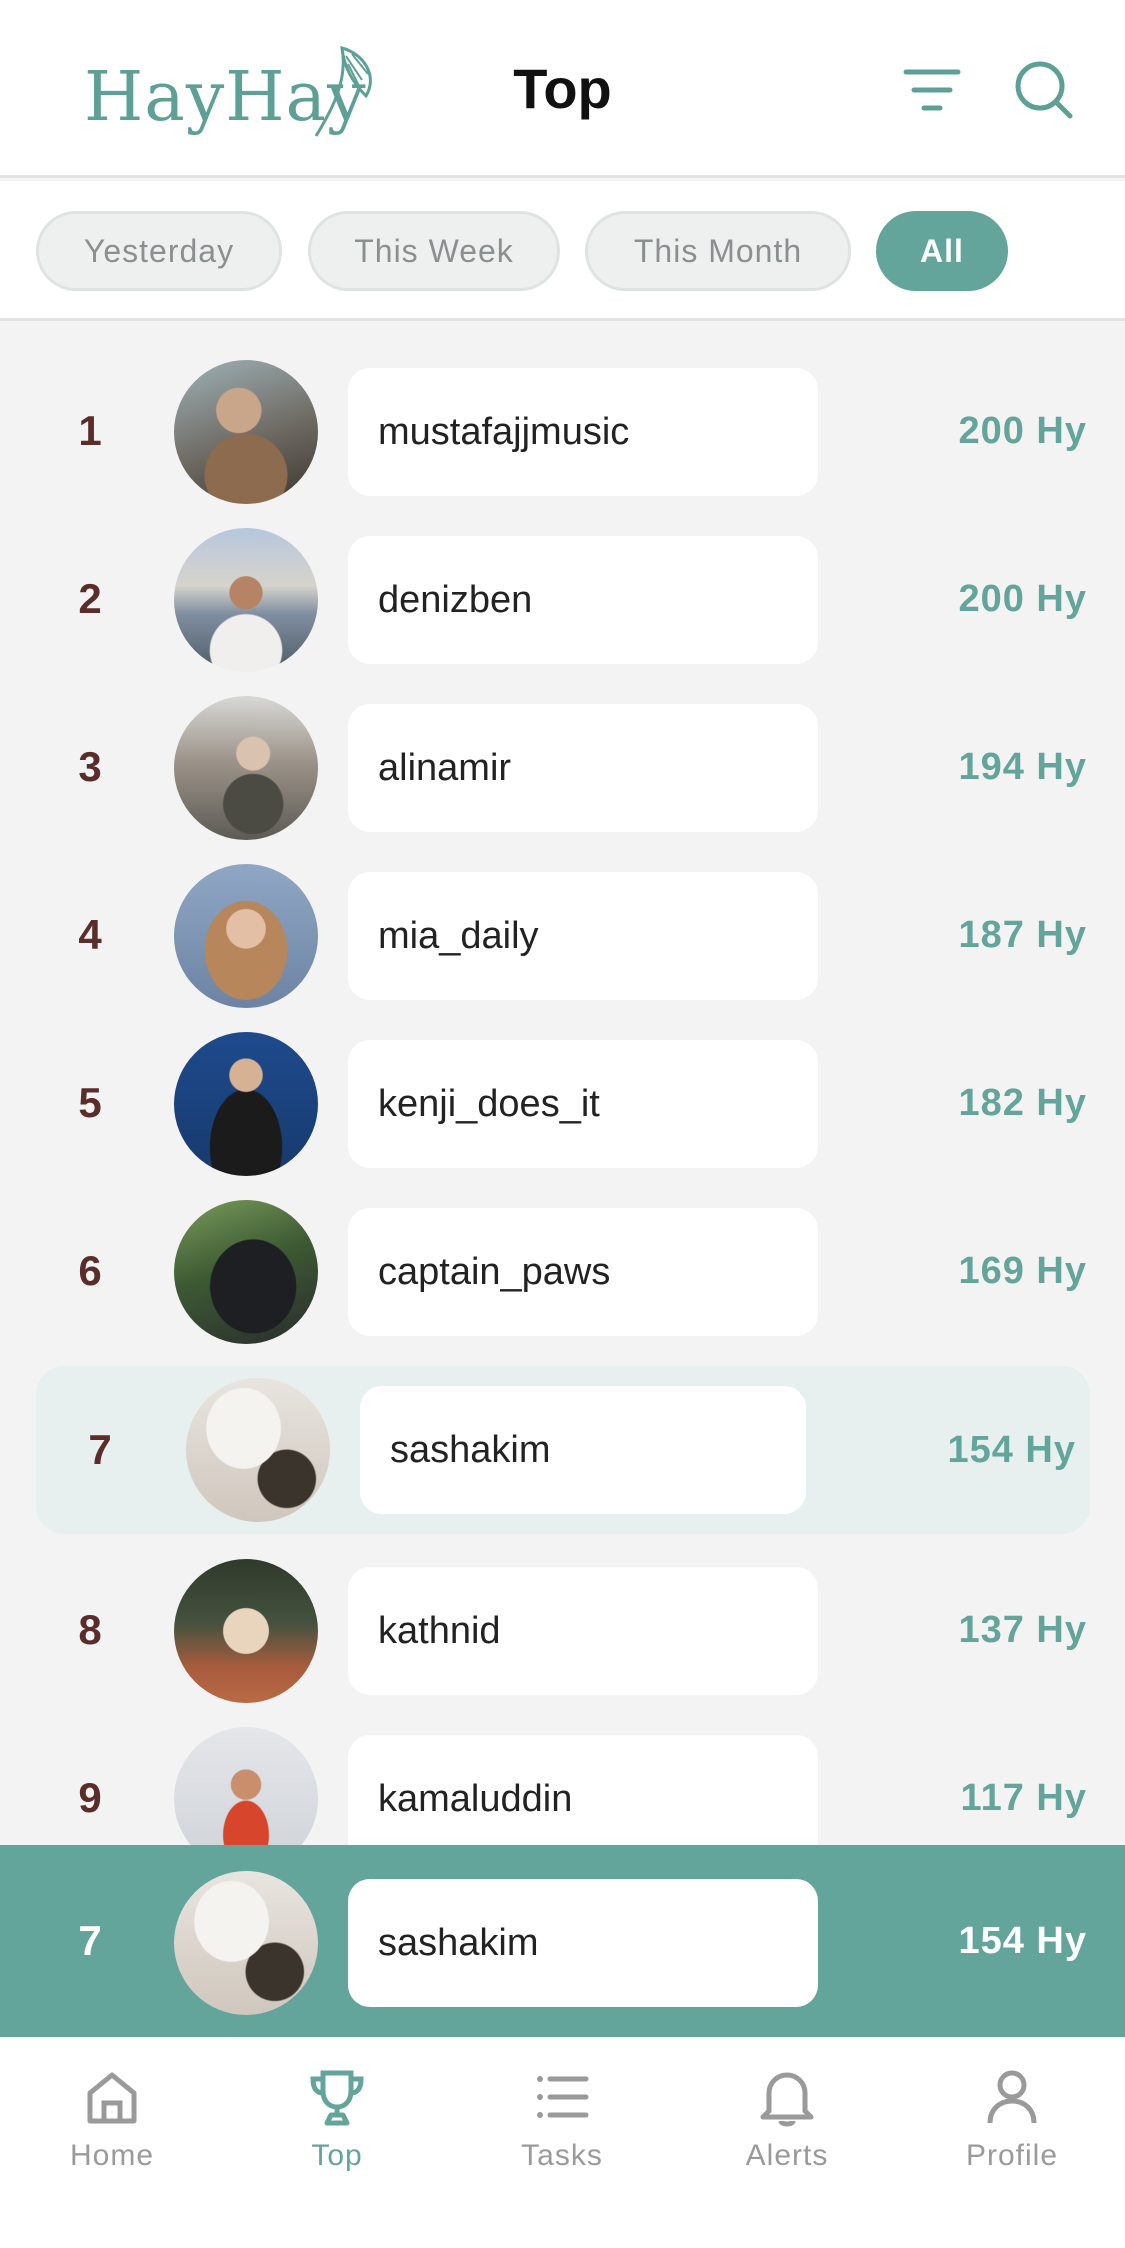  I want to click on nav-label: Top, so click(337, 2155).